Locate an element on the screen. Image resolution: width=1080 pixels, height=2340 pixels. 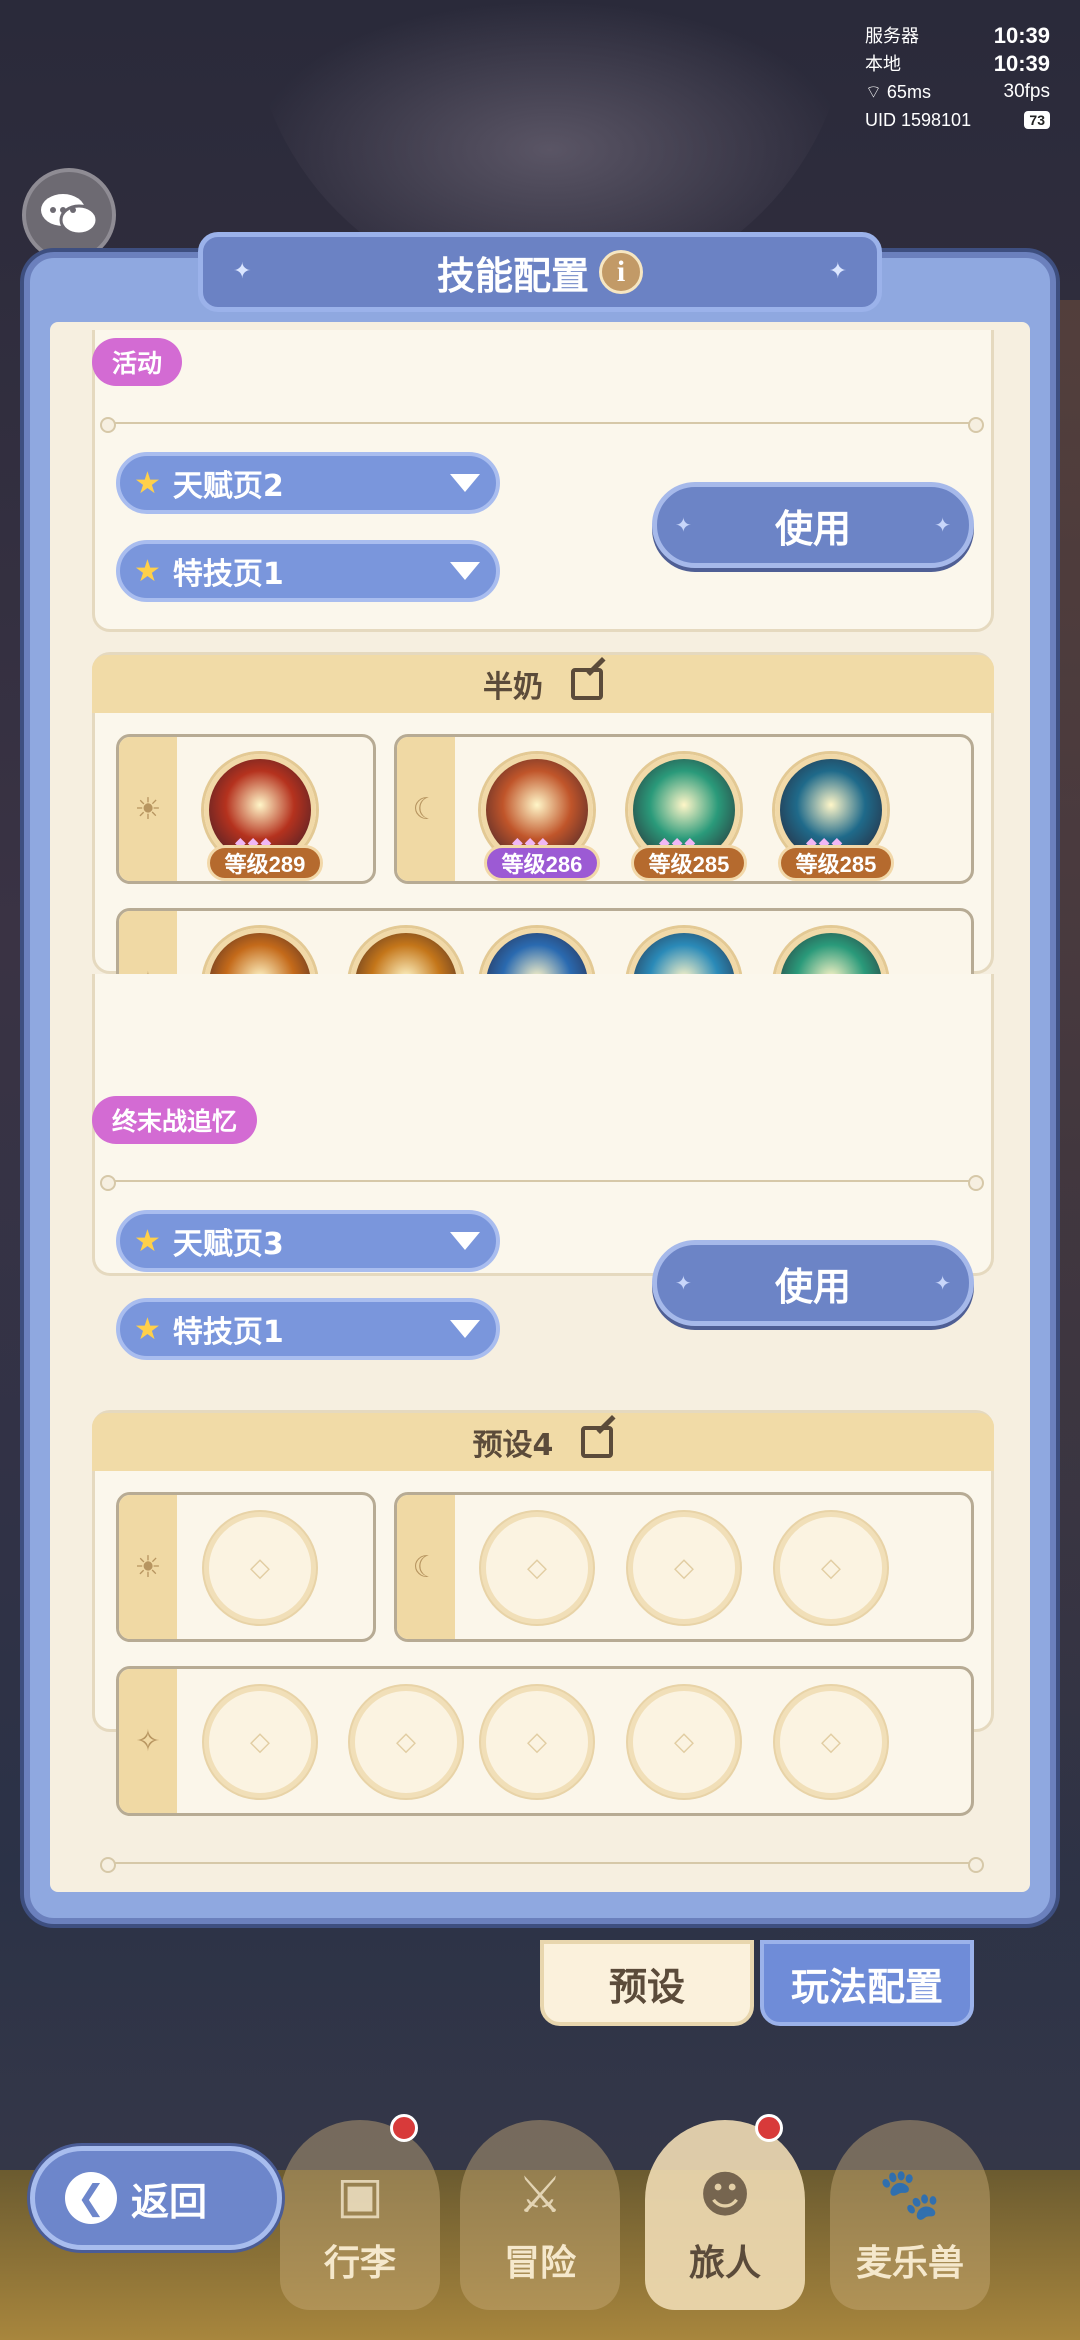
back-arrow-icon: ❮ is located at coordinates (91, 2198).